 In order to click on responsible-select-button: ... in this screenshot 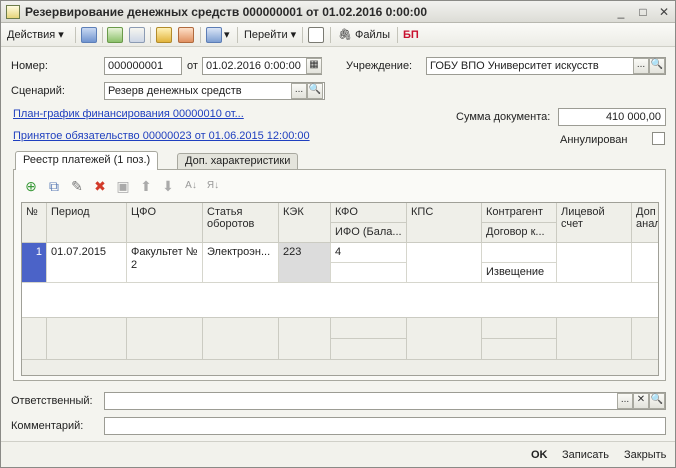, I will do `click(625, 401)`.